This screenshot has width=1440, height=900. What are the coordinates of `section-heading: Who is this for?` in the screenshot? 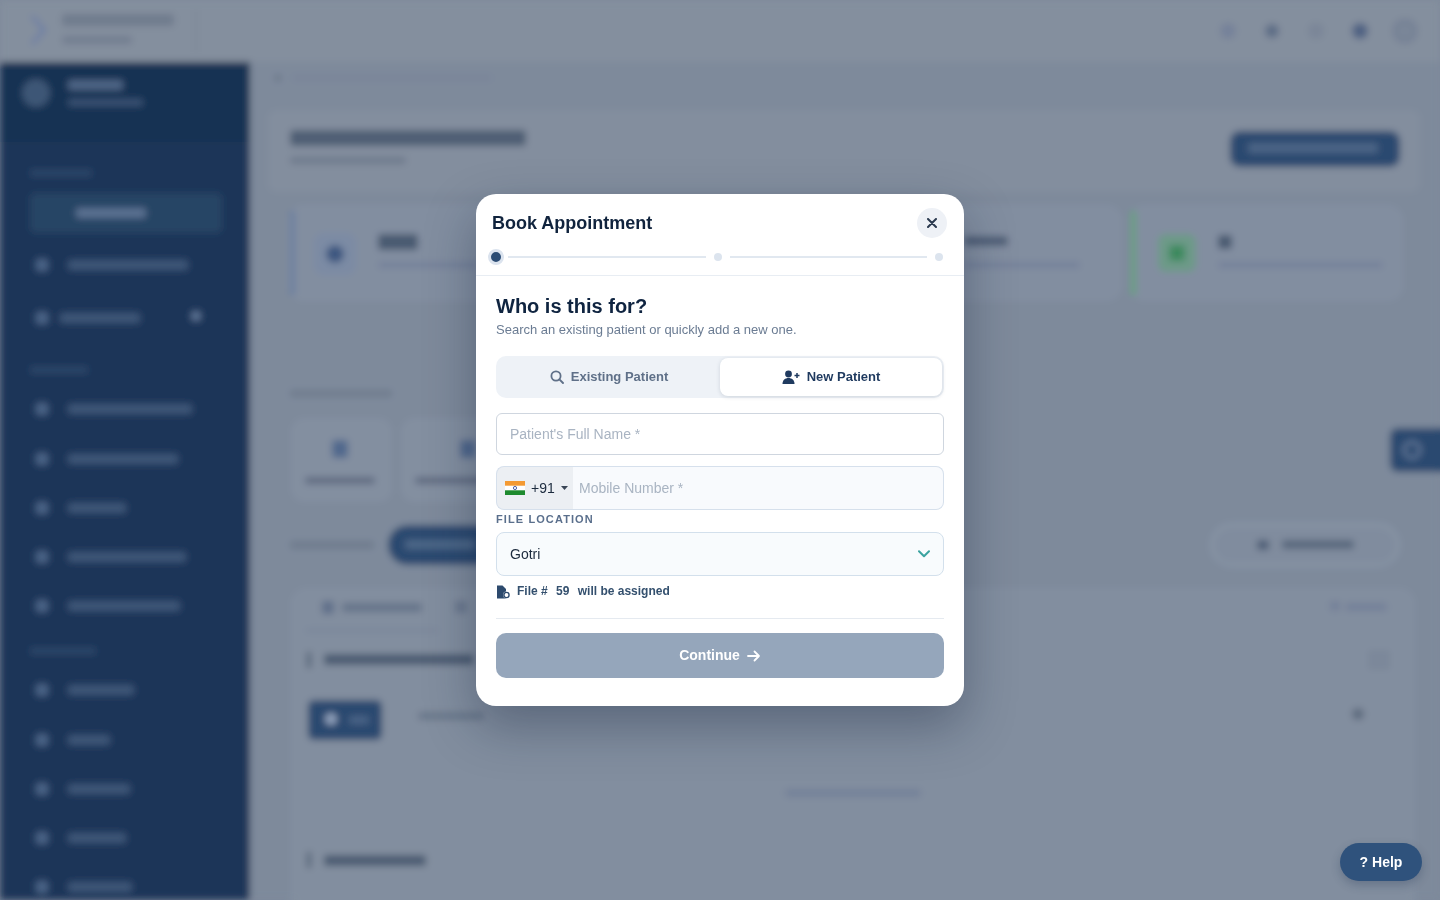 It's located at (572, 306).